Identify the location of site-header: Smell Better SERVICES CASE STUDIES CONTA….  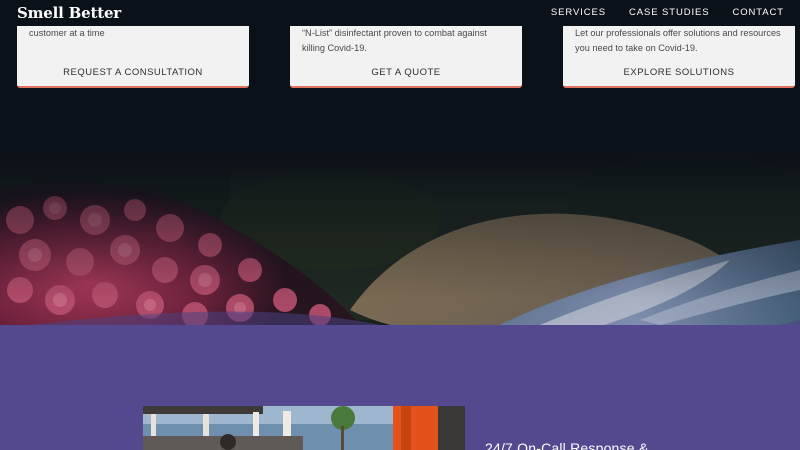
(400, 13).